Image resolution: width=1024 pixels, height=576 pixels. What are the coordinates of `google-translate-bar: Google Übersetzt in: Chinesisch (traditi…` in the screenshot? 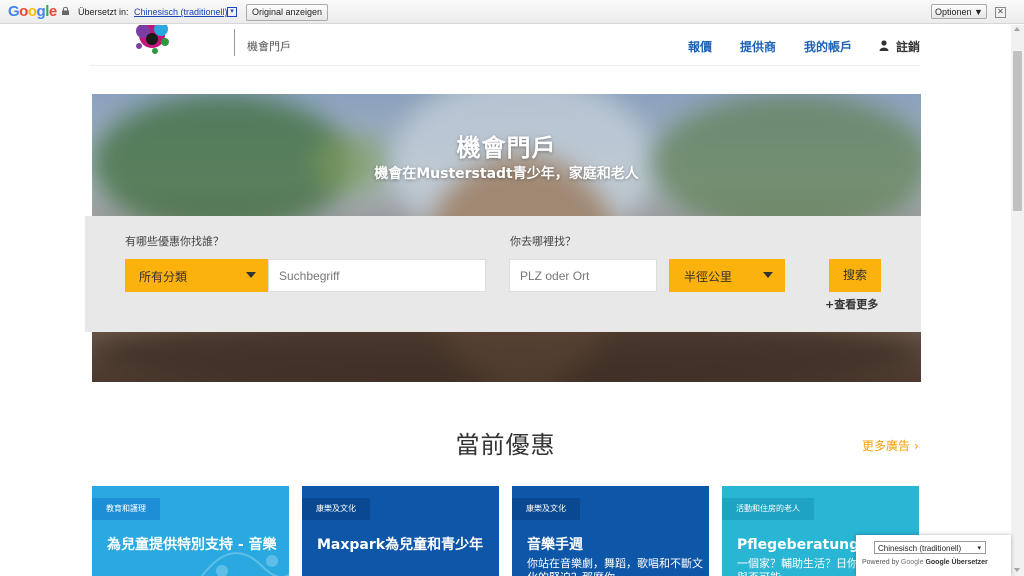 It's located at (512, 12).